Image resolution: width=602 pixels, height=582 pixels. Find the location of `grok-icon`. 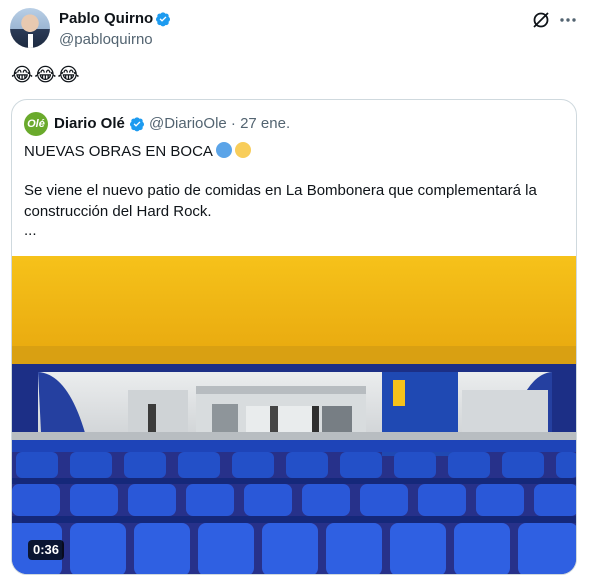

grok-icon is located at coordinates (541, 20).